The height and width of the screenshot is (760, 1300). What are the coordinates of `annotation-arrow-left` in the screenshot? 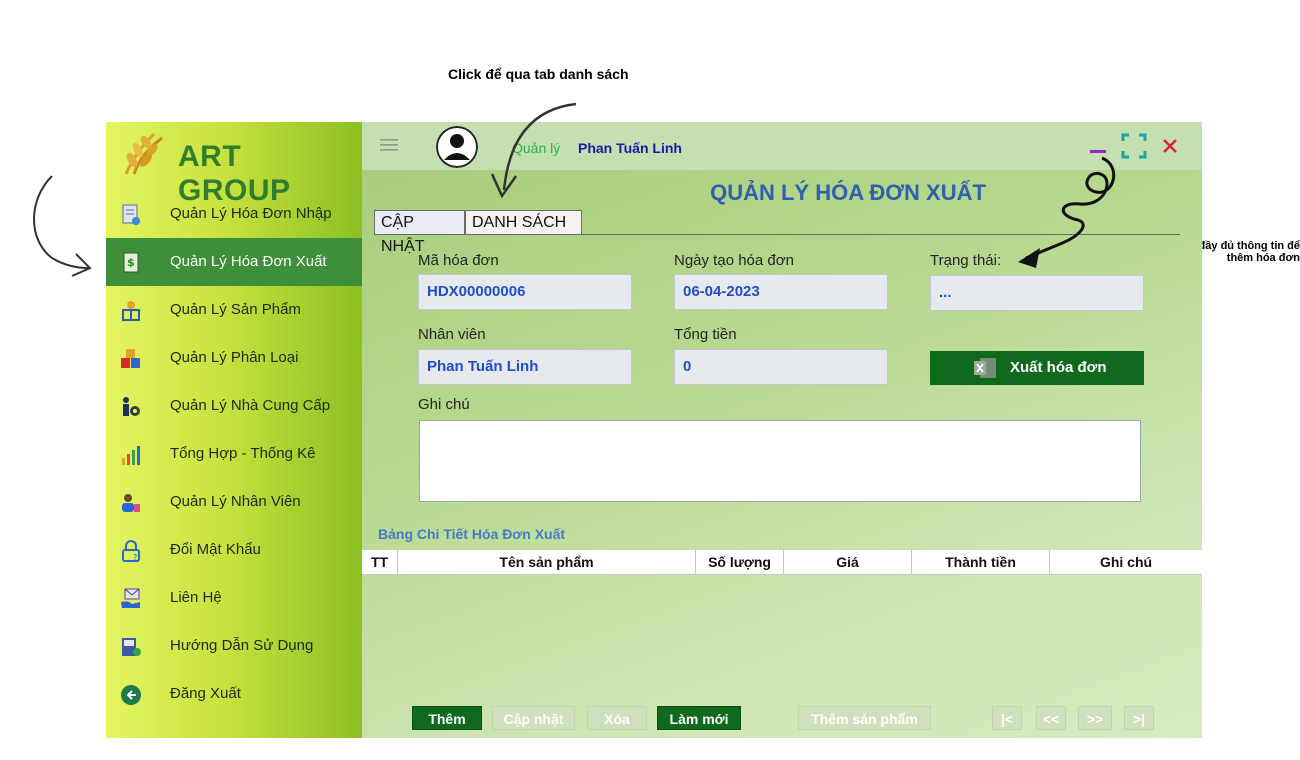 It's located at (61, 222).